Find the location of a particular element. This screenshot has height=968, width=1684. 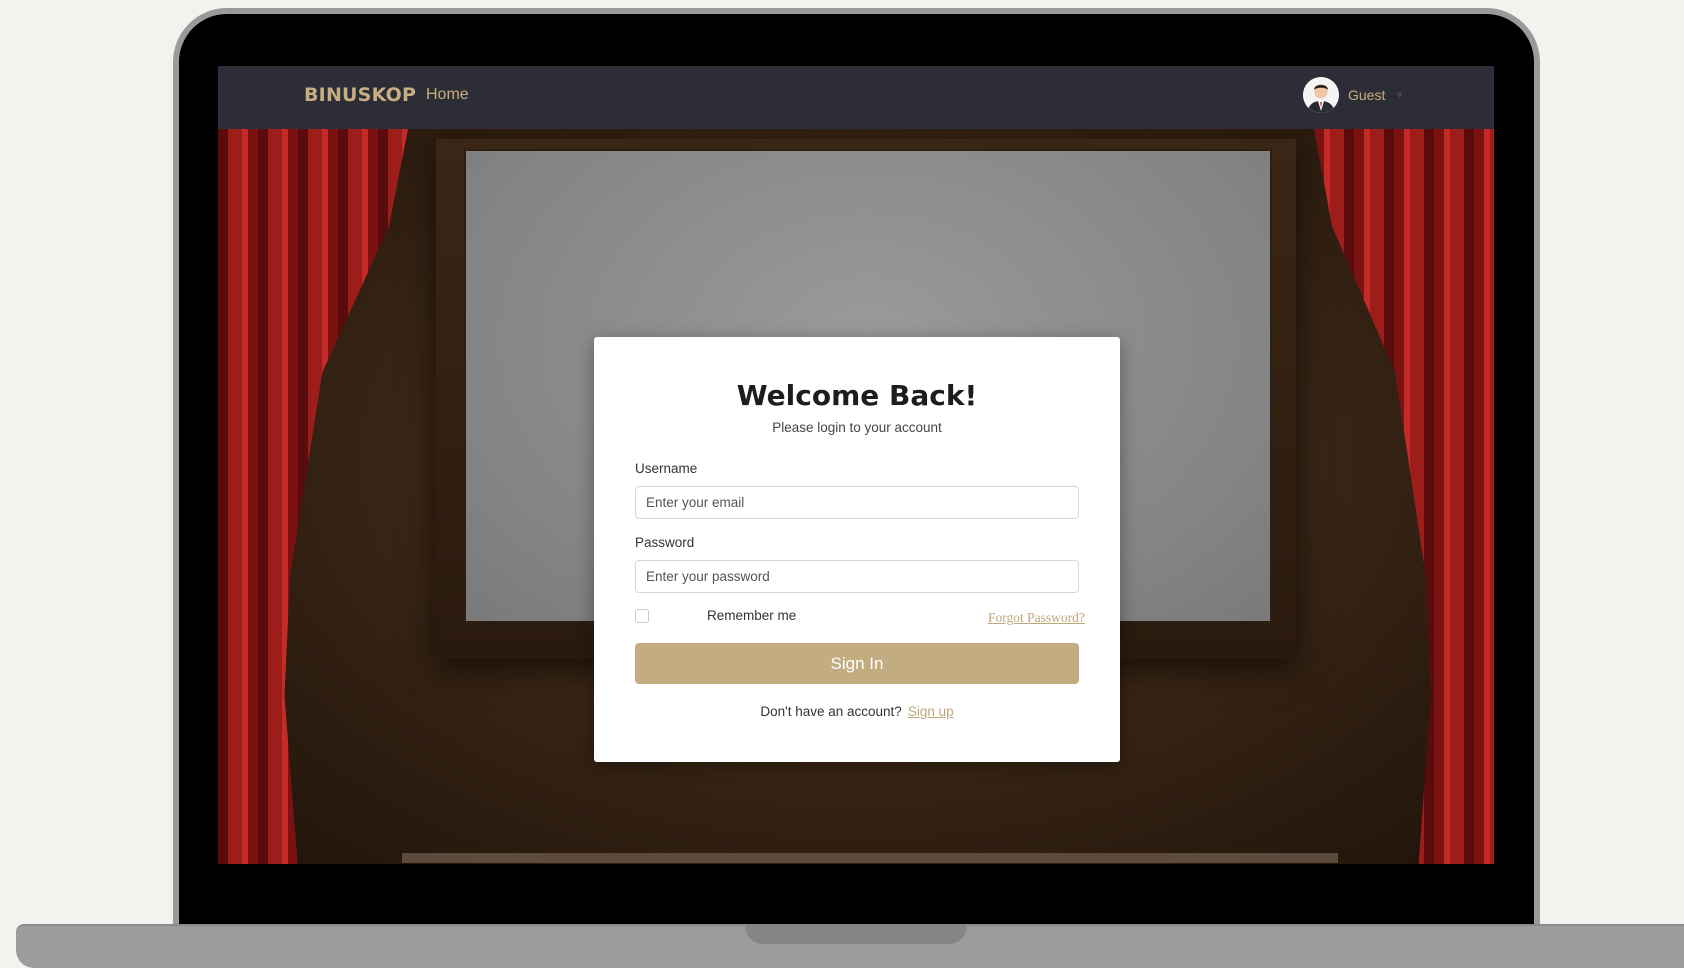

remember-me-label: Remember me is located at coordinates (751, 615).